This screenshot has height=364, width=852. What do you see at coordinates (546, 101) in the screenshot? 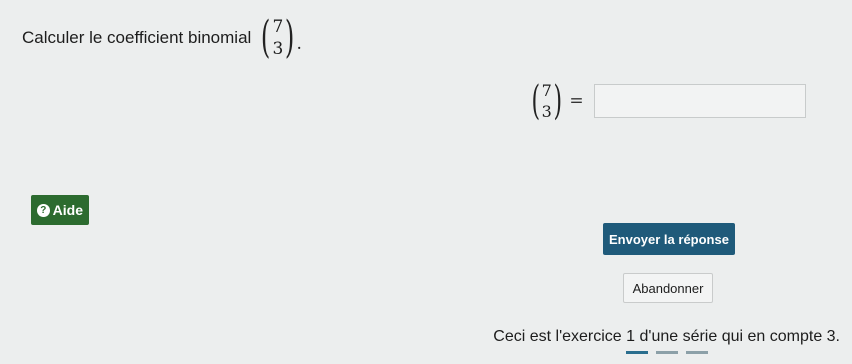
I see `answer-binomial: ( 7 3 )` at bounding box center [546, 101].